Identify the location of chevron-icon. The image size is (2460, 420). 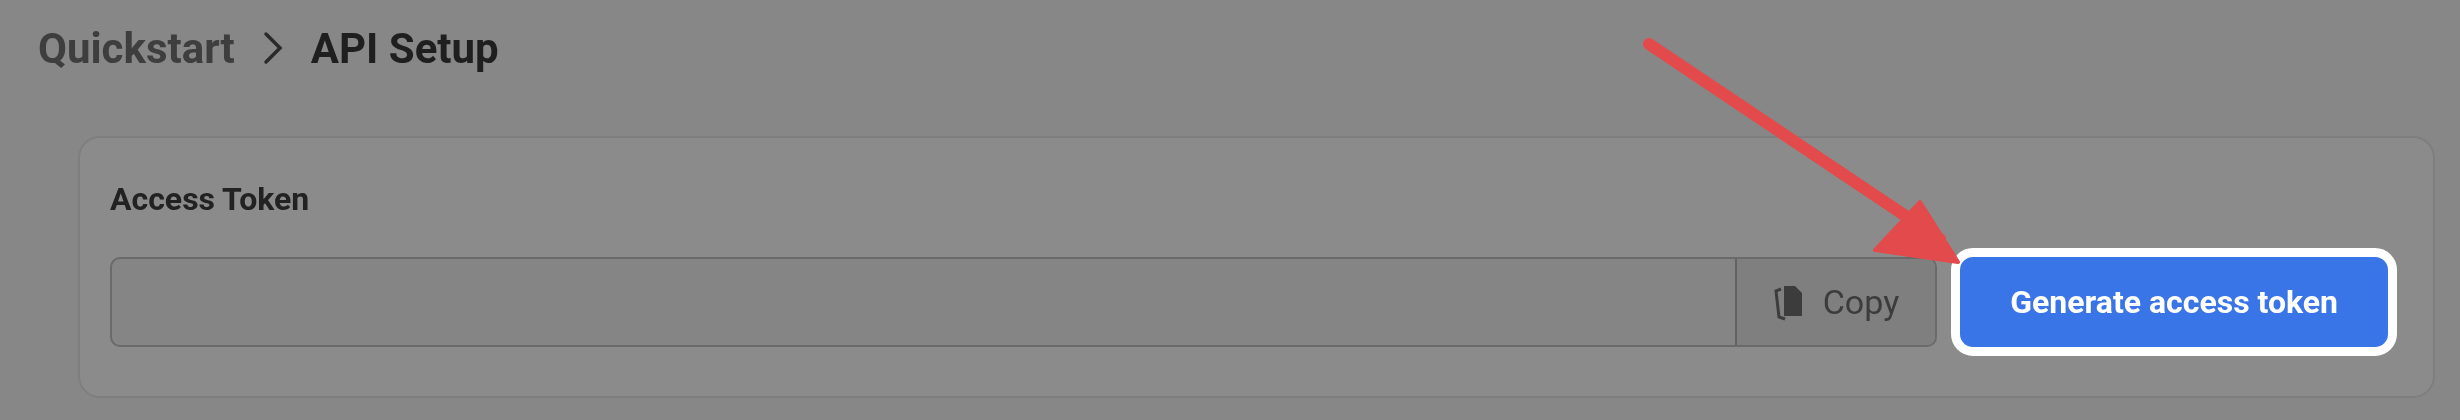
(272, 48).